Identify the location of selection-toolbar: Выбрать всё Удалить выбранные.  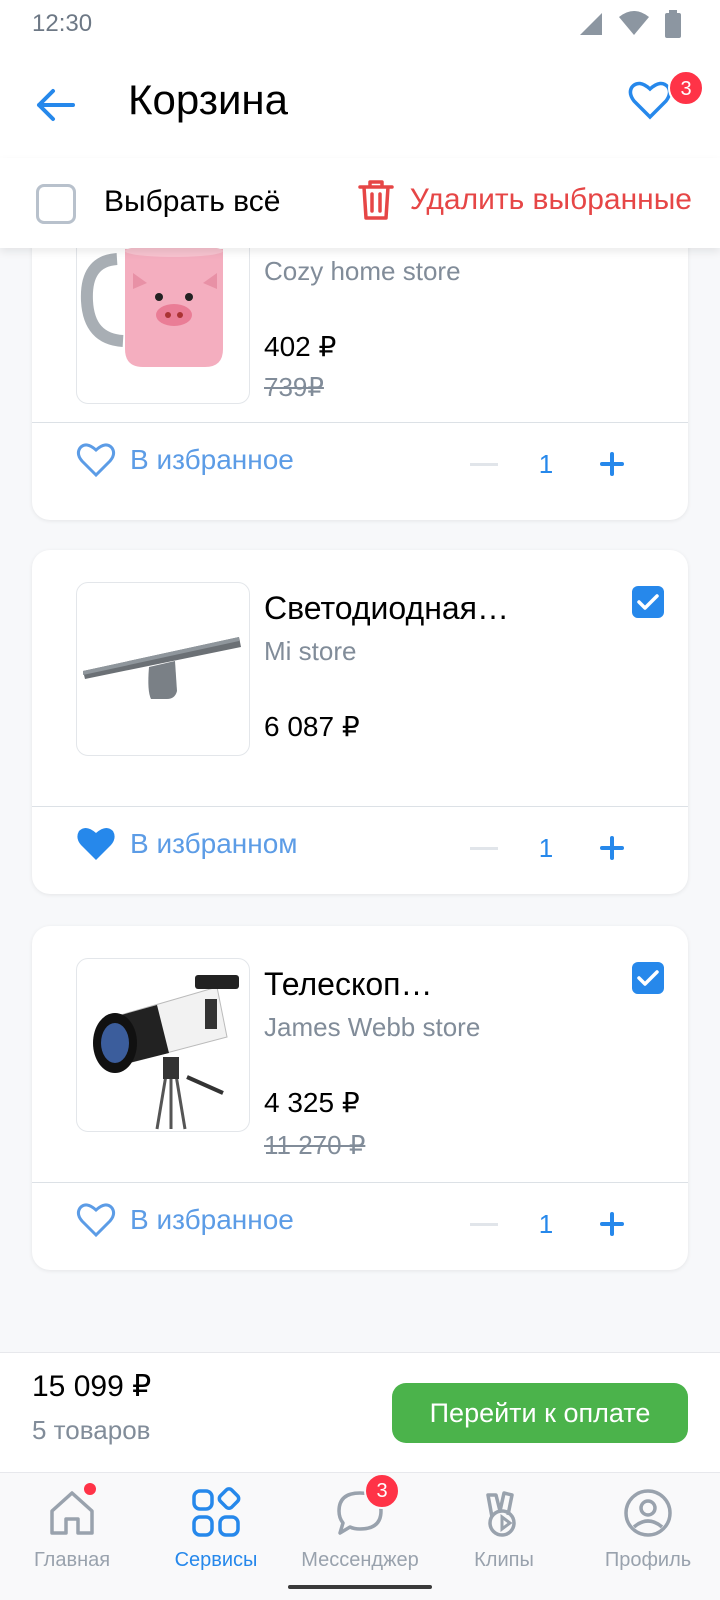
(360, 203).